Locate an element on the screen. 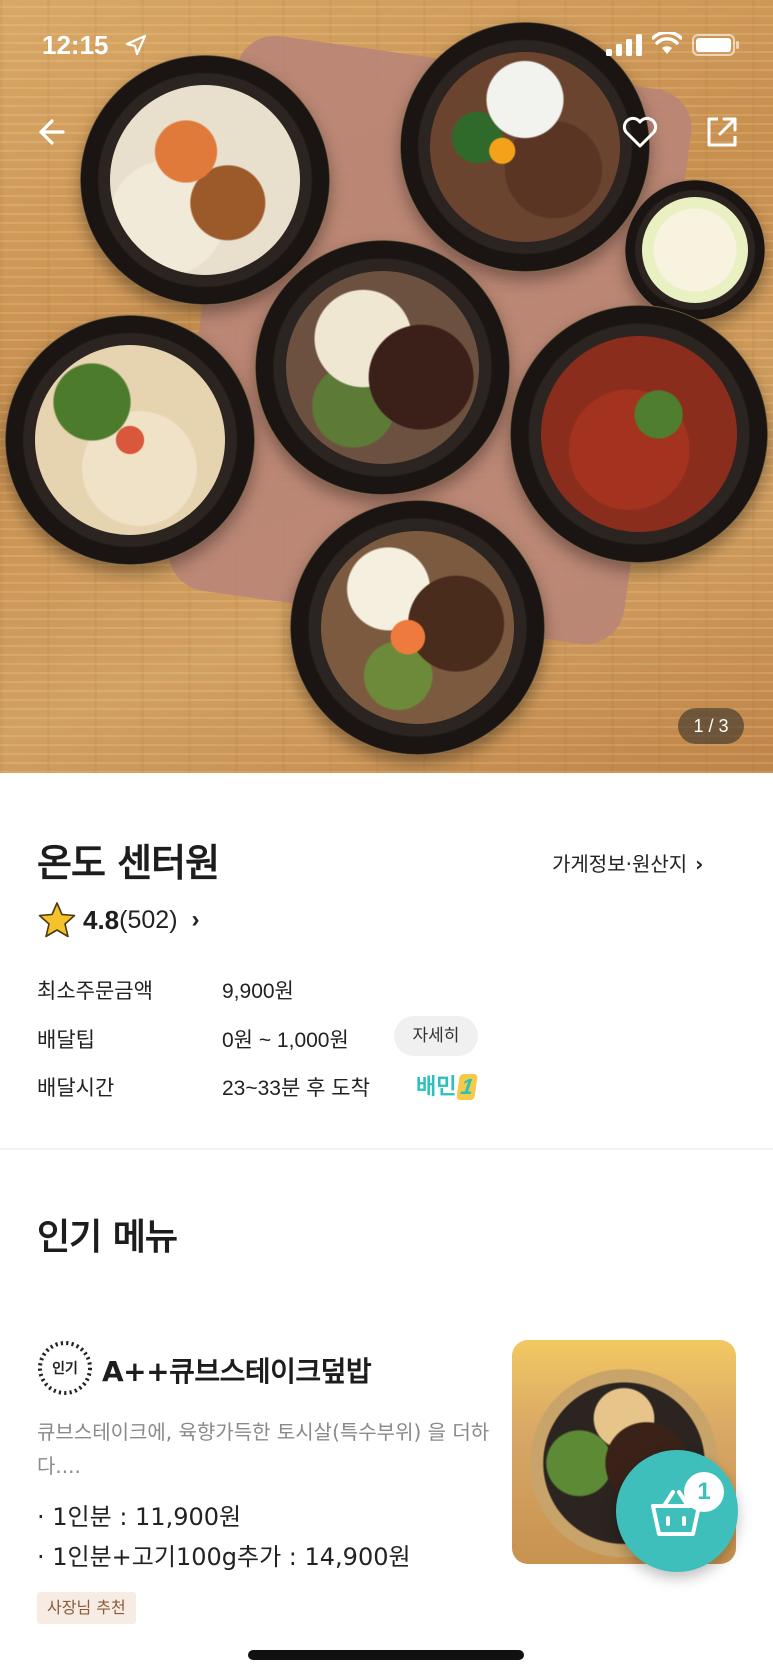 This screenshot has width=773, height=1673. back-arrow-icon is located at coordinates (50, 132).